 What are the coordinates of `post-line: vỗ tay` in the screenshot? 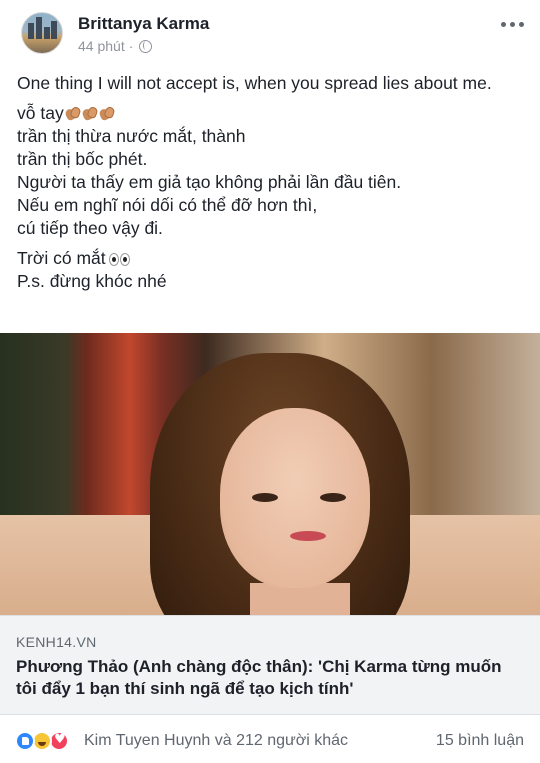 It's located at (272, 113).